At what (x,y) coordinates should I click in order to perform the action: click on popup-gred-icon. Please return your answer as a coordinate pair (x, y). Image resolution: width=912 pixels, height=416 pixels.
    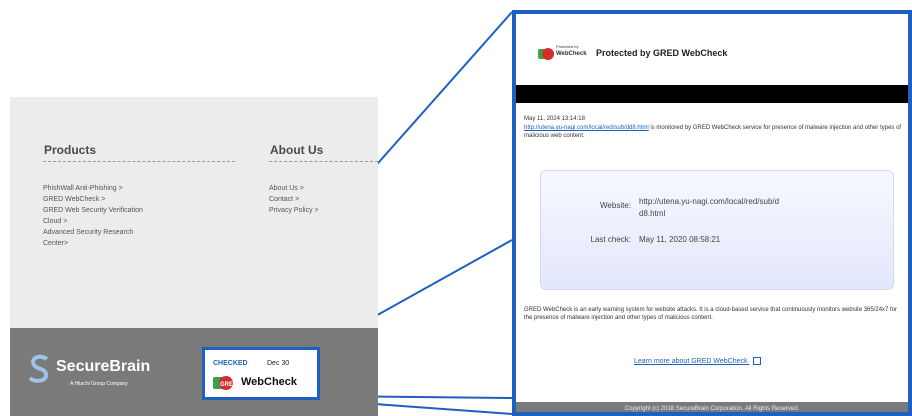
    Looking at the image, I should click on (546, 54).